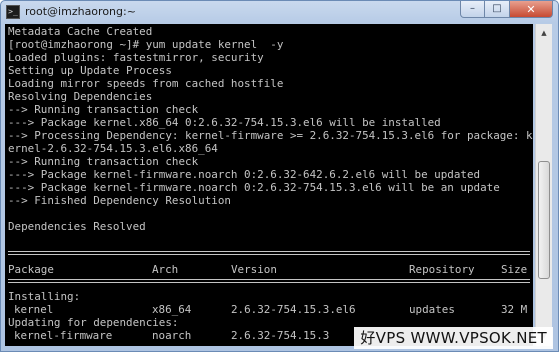 The width and height of the screenshot is (559, 352). Describe the element at coordinates (497, 9) in the screenshot. I see `maximize-button: □` at that location.